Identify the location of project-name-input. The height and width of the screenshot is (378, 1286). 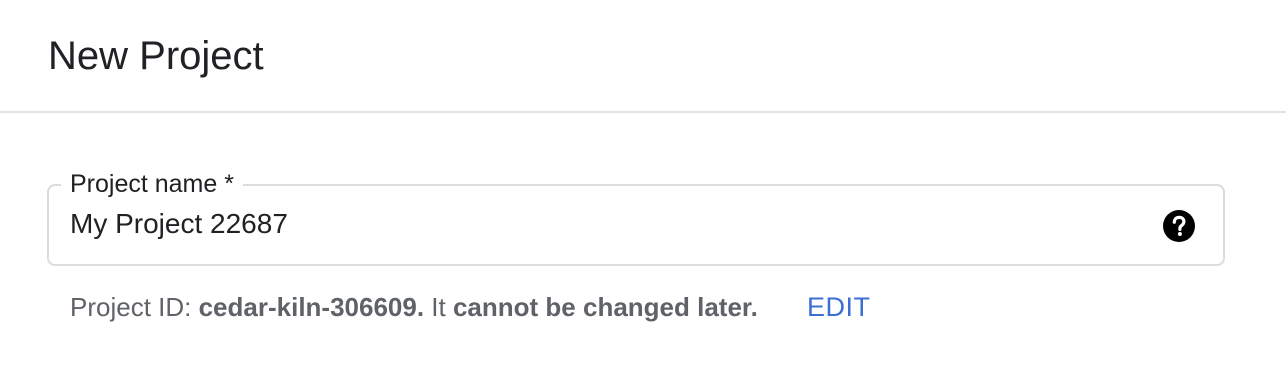
(600, 224).